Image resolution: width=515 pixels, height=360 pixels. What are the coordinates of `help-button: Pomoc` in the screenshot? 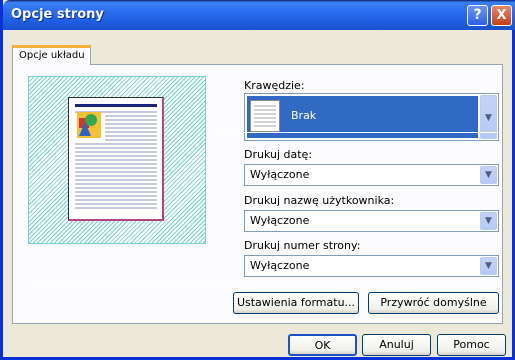 It's located at (471, 345).